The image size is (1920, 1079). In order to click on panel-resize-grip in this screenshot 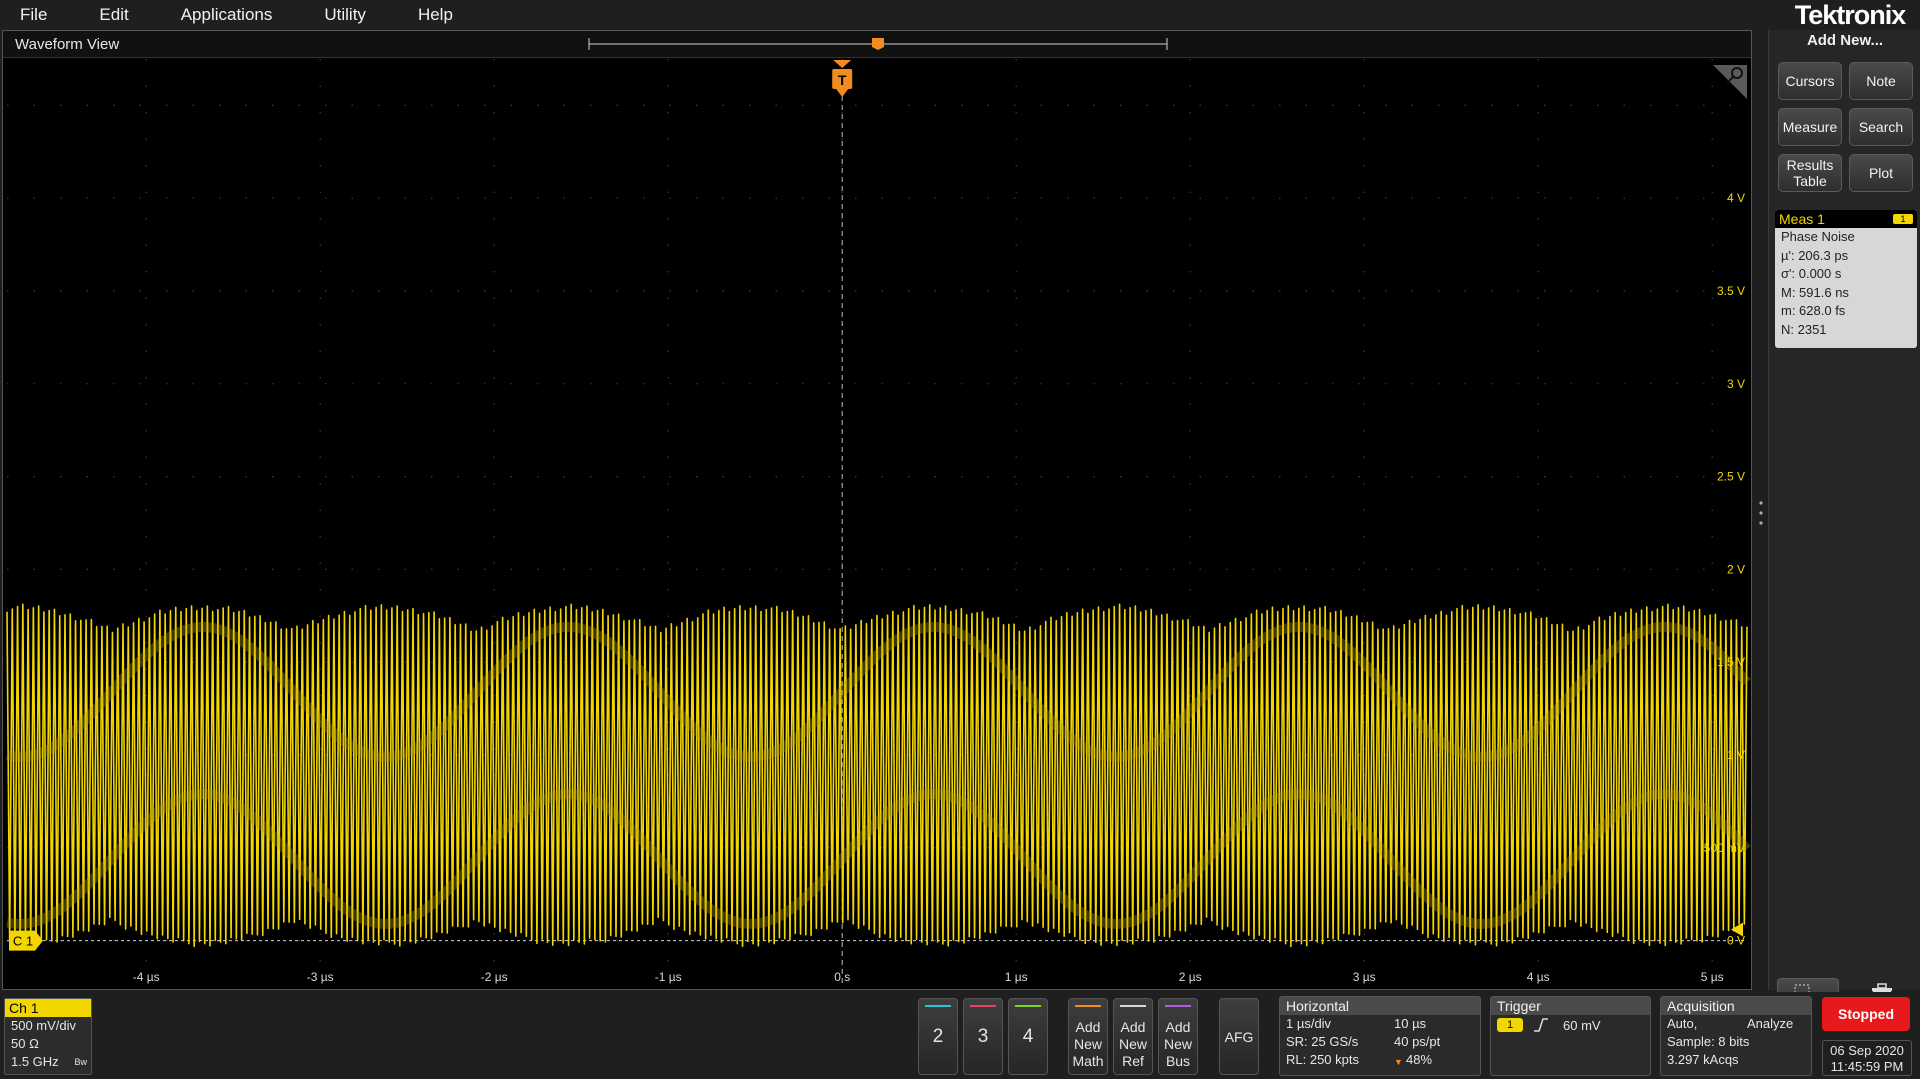, I will do `click(1761, 513)`.